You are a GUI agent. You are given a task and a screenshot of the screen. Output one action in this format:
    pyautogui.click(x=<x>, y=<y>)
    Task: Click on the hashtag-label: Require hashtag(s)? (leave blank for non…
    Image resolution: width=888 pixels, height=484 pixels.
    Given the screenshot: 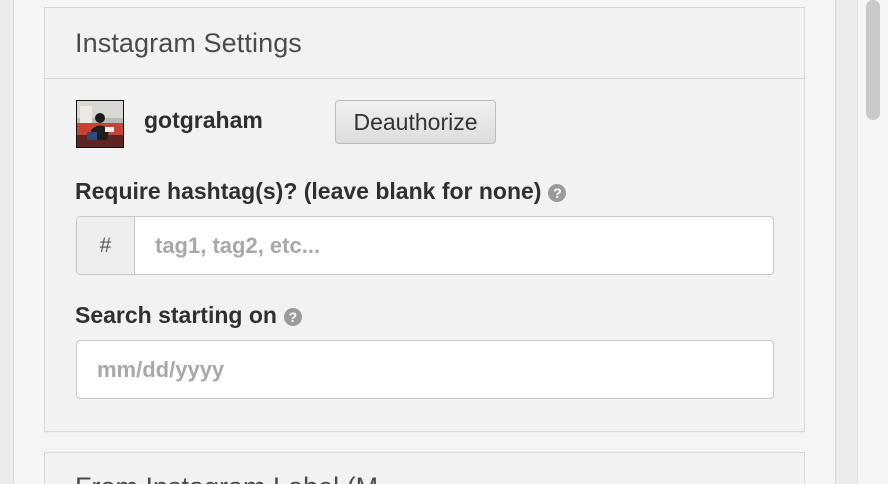 What is the action you would take?
    pyautogui.click(x=308, y=191)
    